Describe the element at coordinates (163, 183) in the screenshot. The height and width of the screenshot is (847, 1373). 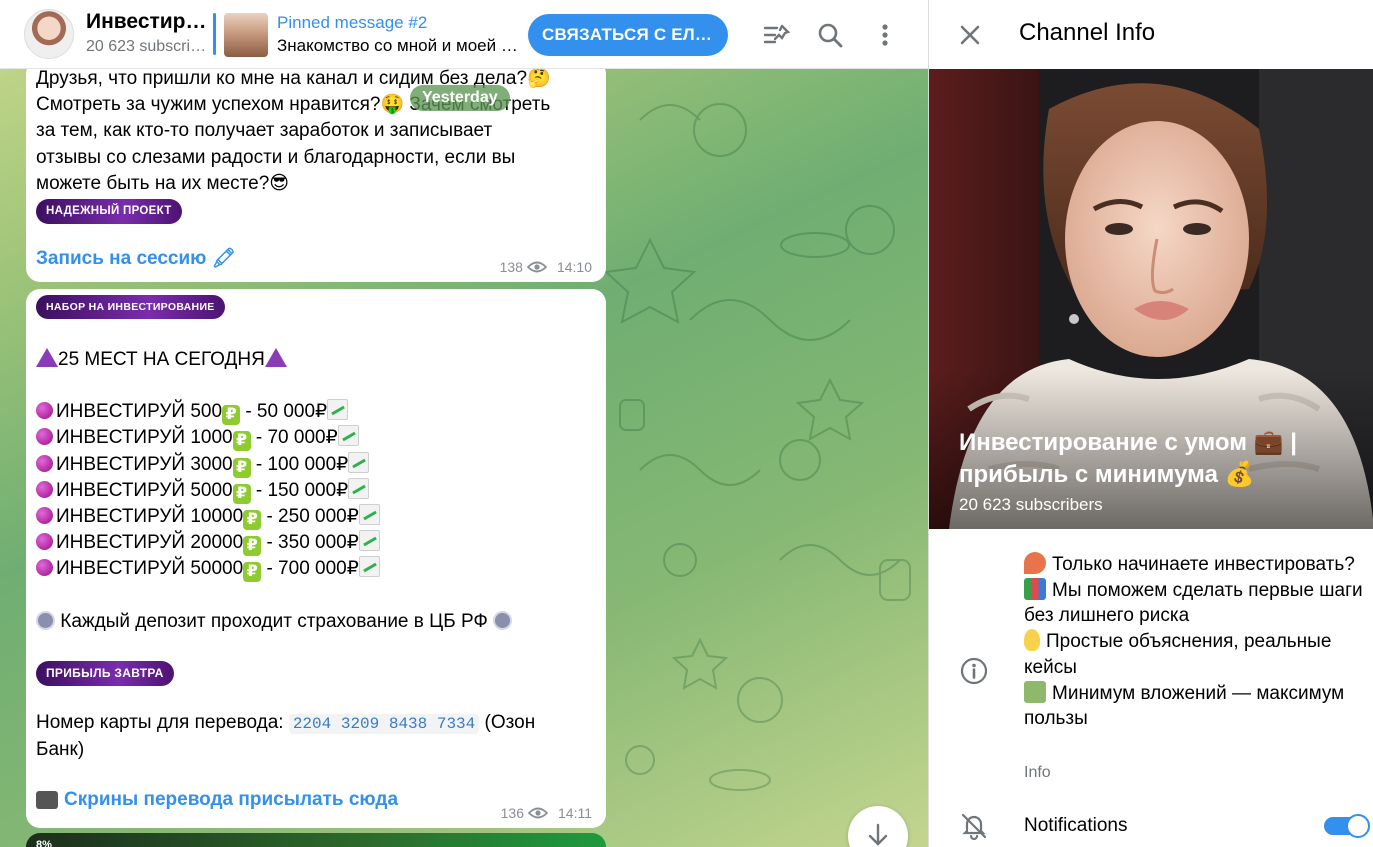
I see `message-line: можете быть на их месте?😎` at that location.